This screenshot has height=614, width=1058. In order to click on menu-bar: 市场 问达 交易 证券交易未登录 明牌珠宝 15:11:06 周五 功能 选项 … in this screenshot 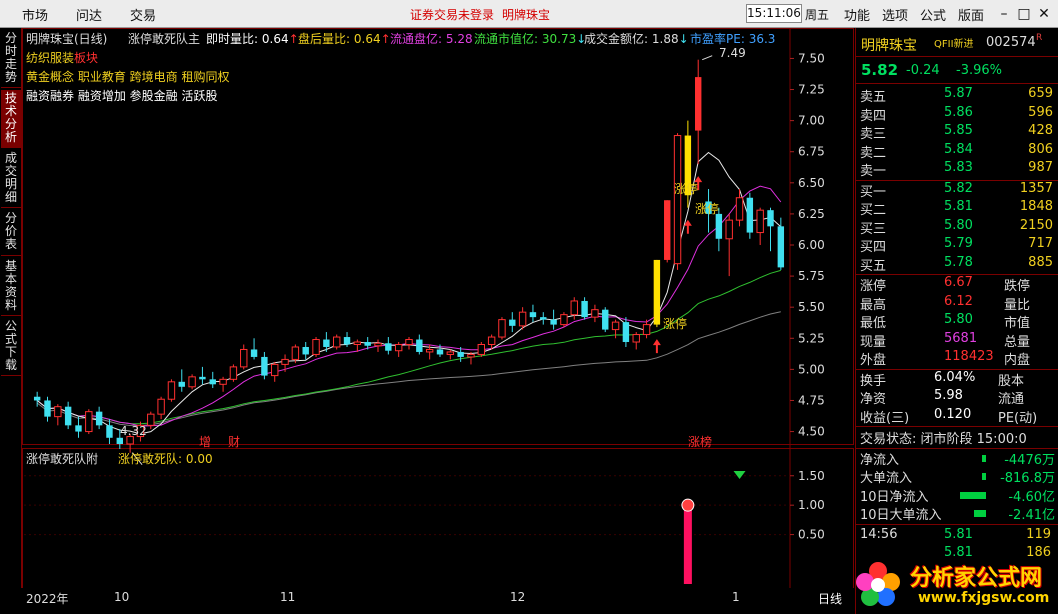, I will do `click(529, 14)`.